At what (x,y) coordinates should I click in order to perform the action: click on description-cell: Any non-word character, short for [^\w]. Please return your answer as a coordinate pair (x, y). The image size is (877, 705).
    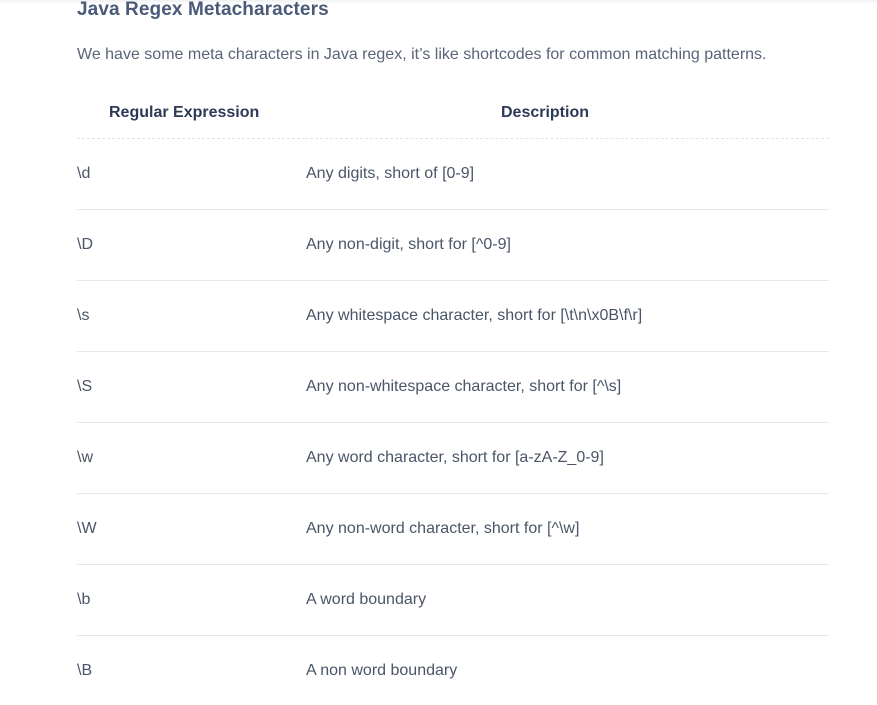
    Looking at the image, I should click on (567, 529).